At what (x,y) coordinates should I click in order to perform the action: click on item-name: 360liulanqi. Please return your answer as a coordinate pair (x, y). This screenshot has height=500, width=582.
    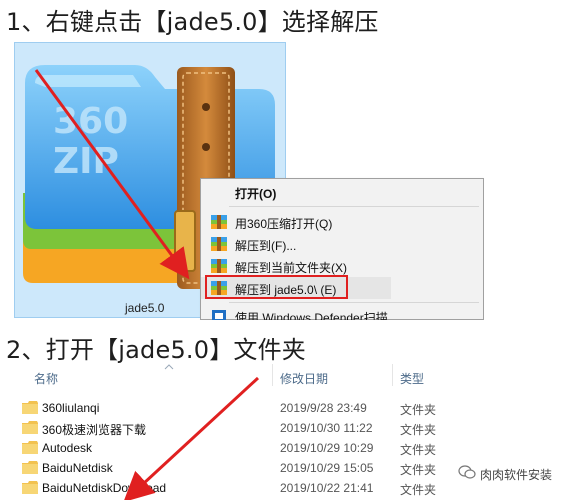
    Looking at the image, I should click on (71, 408).